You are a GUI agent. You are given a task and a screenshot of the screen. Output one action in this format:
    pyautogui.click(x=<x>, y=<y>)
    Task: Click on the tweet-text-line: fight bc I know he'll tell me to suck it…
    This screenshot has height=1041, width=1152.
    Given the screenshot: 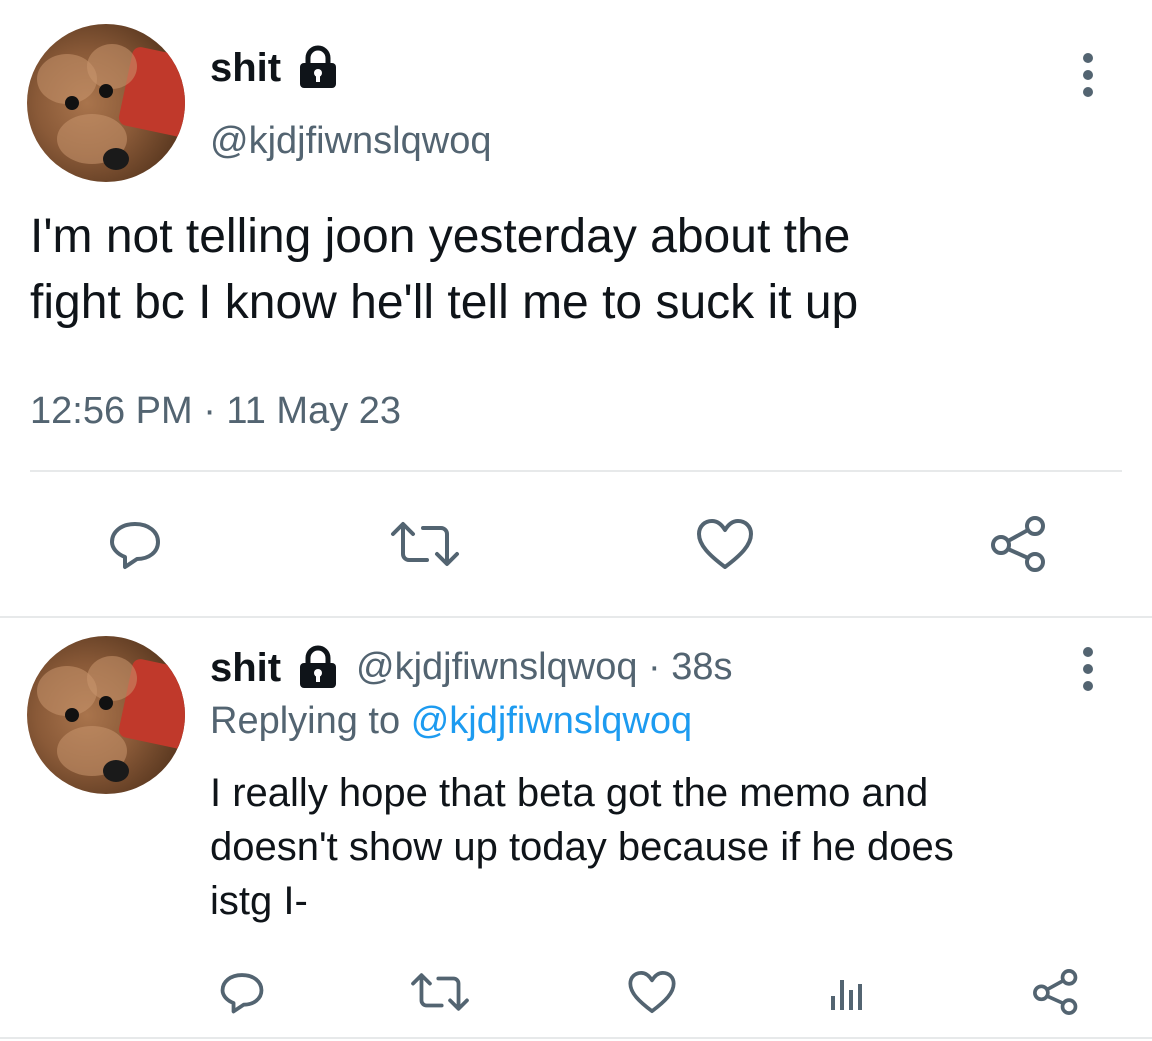 What is the action you would take?
    pyautogui.click(x=444, y=302)
    